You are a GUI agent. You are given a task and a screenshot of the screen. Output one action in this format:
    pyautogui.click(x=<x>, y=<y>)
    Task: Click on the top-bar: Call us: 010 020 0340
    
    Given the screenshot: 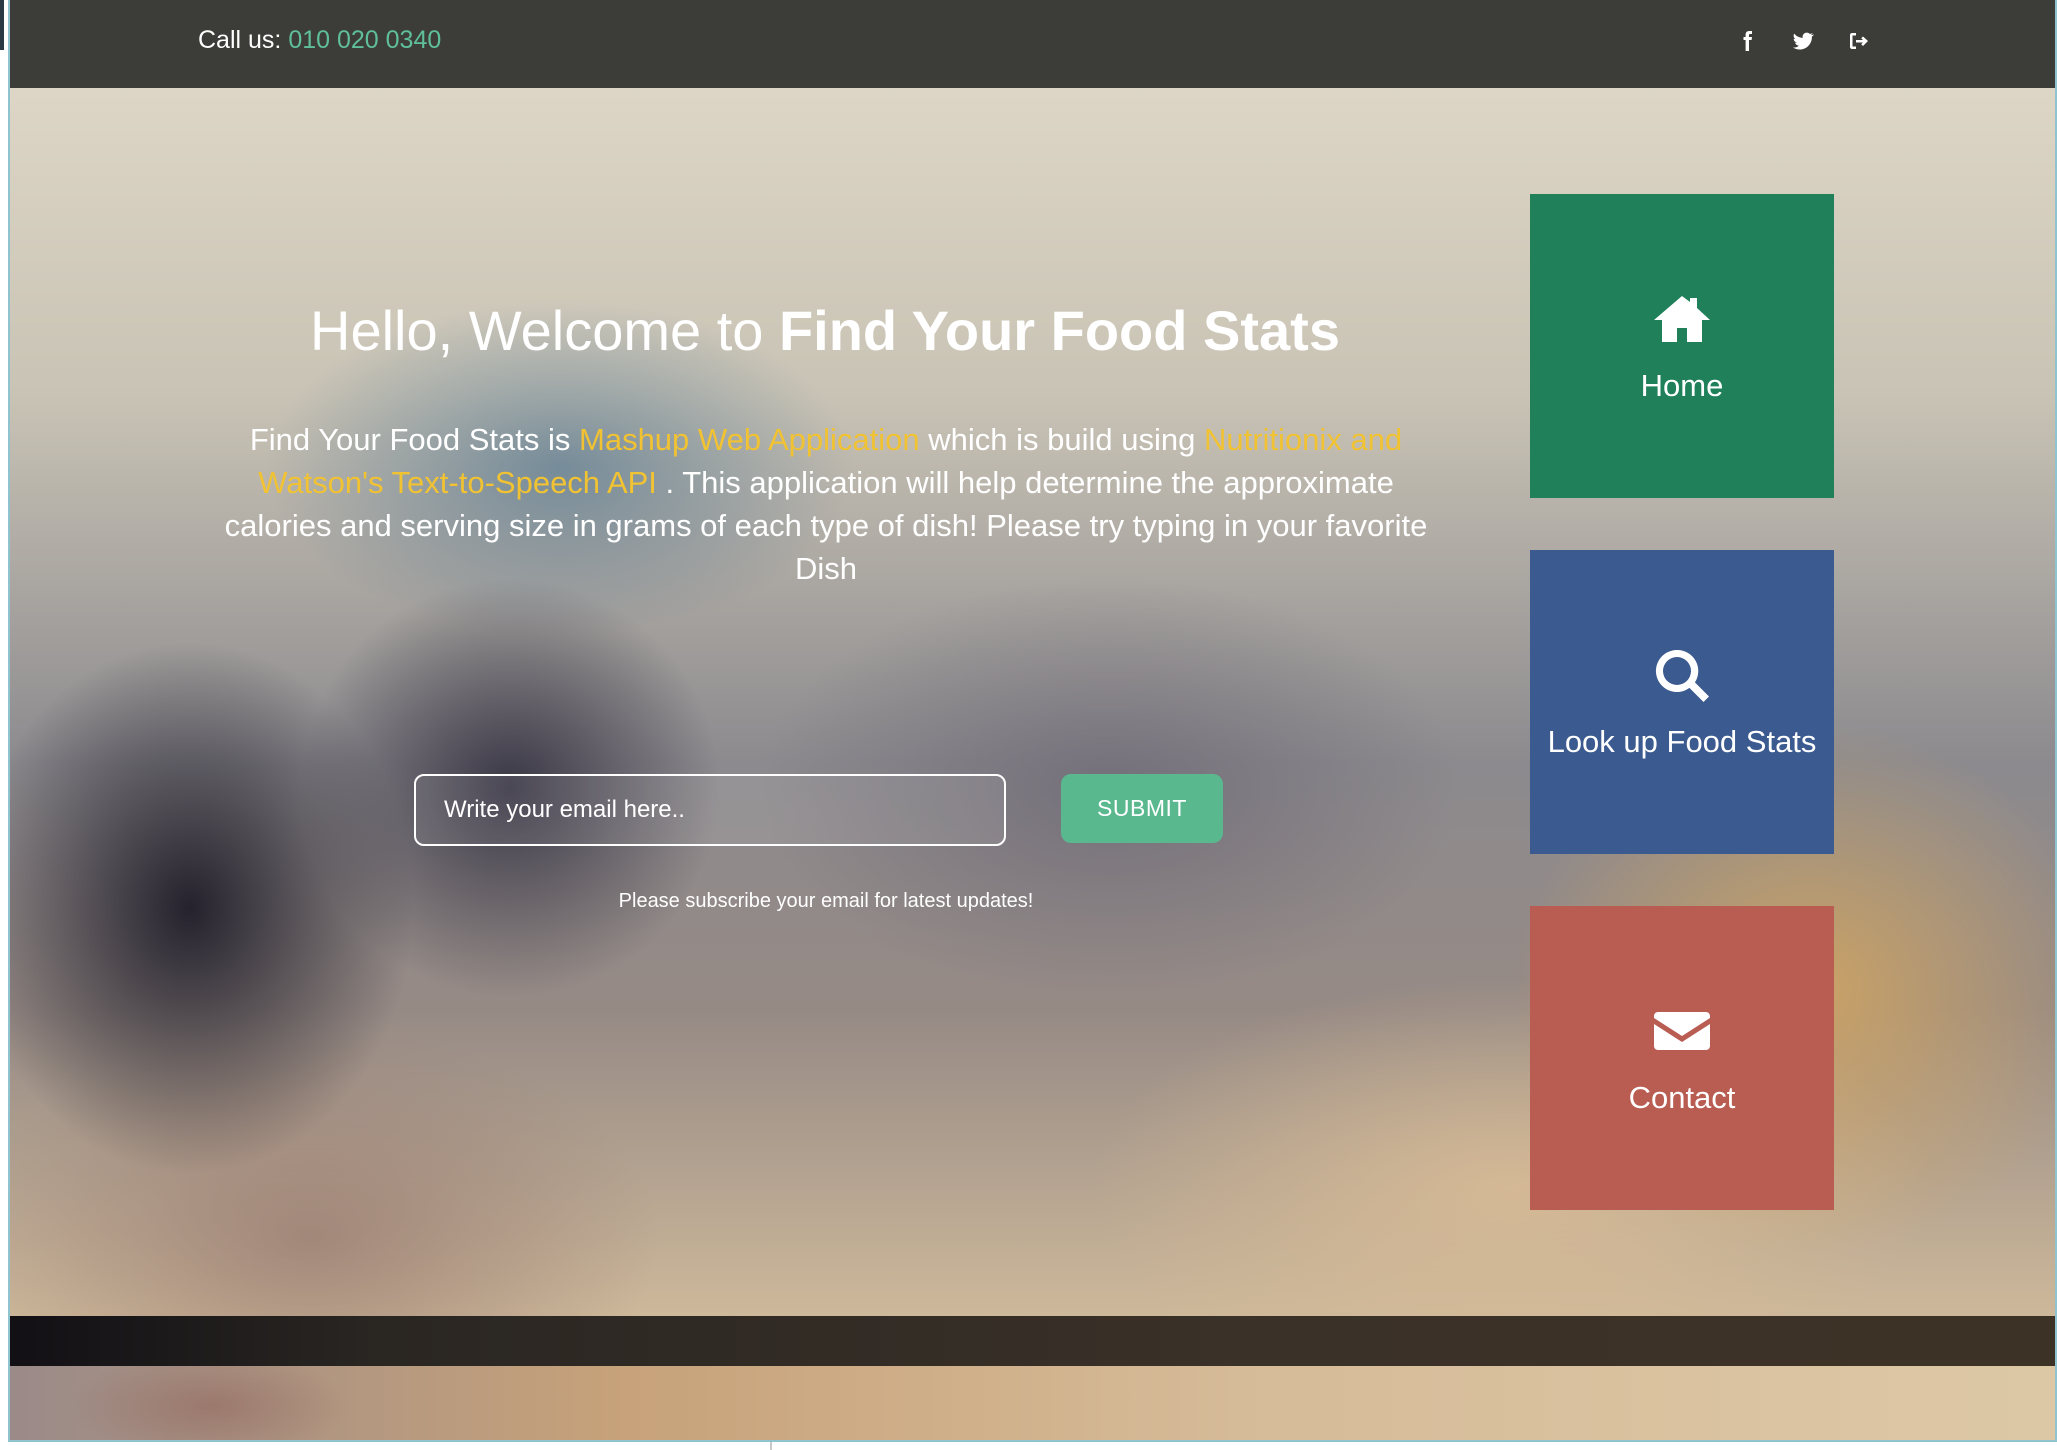 What is the action you would take?
    pyautogui.click(x=1032, y=44)
    